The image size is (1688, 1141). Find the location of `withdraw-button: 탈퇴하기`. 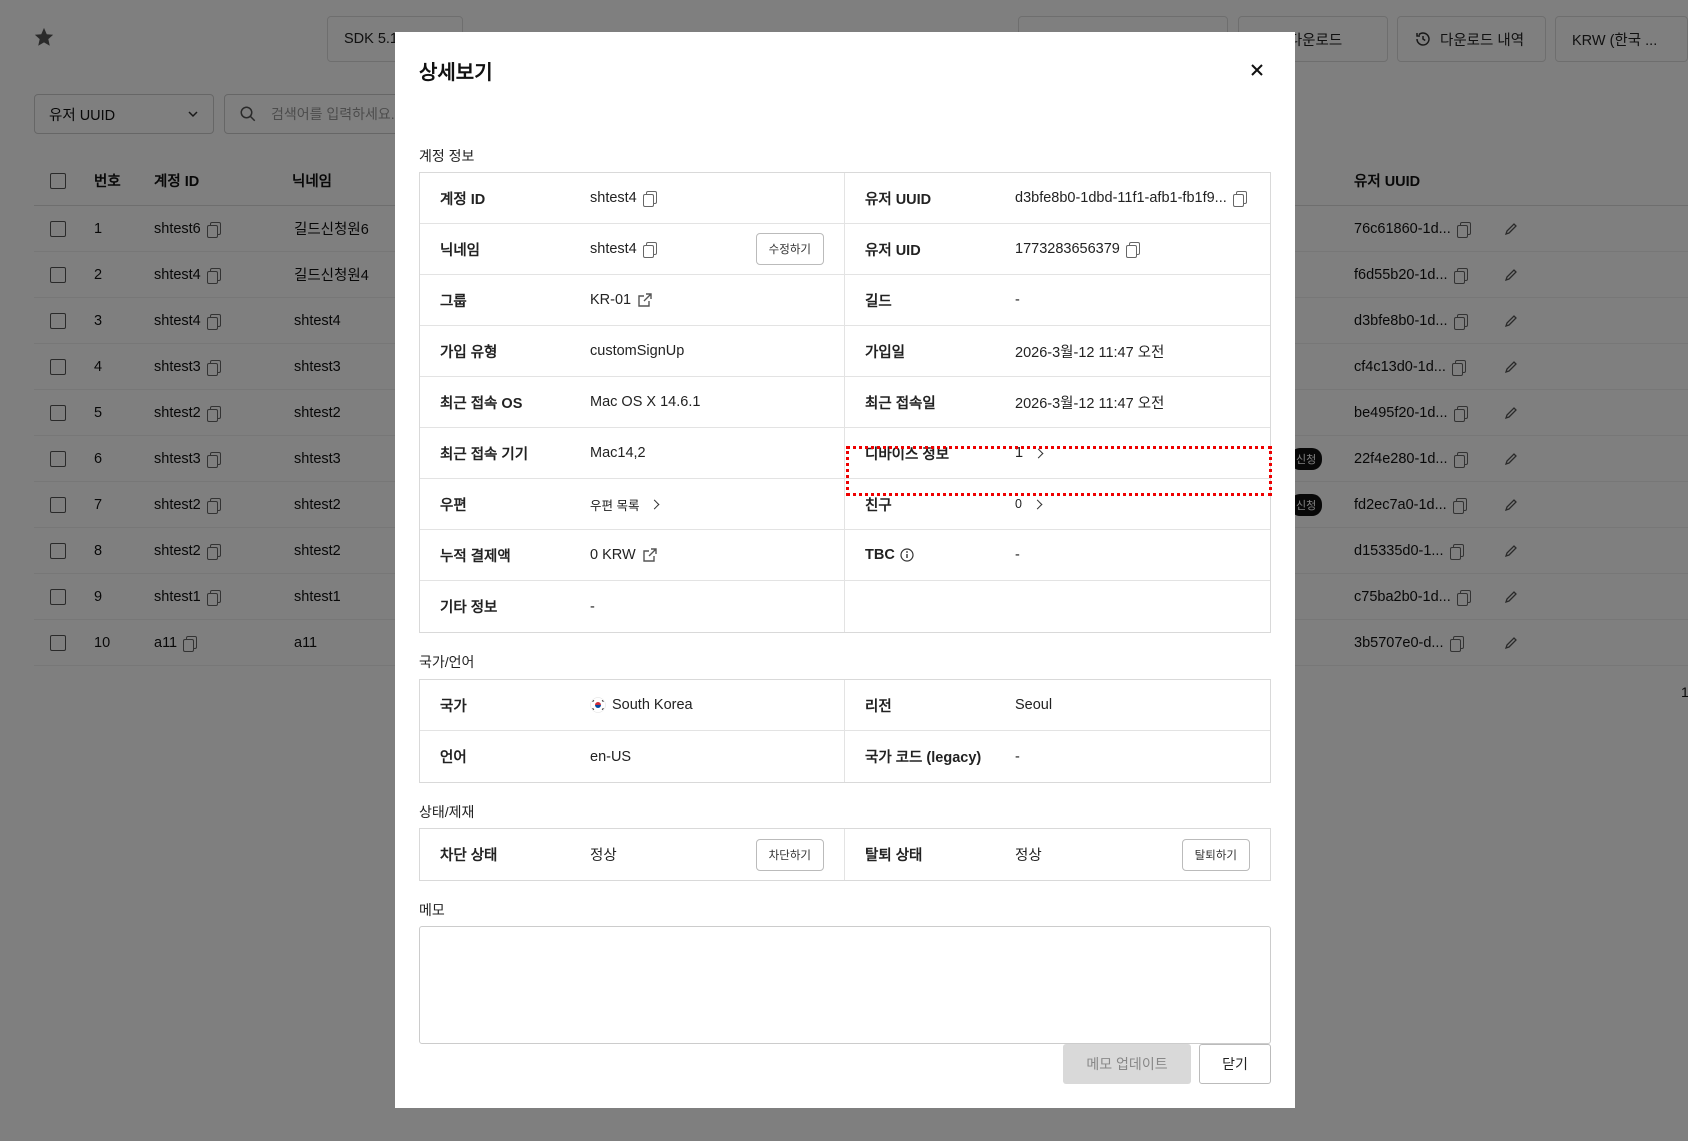

withdraw-button: 탈퇴하기 is located at coordinates (1215, 854).